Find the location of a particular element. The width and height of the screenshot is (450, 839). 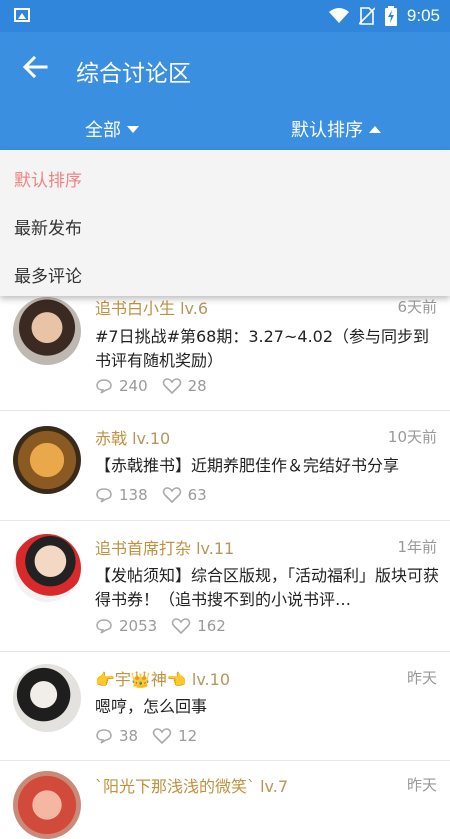

post-title: 嗯哼，怎么回事 is located at coordinates (267, 707).